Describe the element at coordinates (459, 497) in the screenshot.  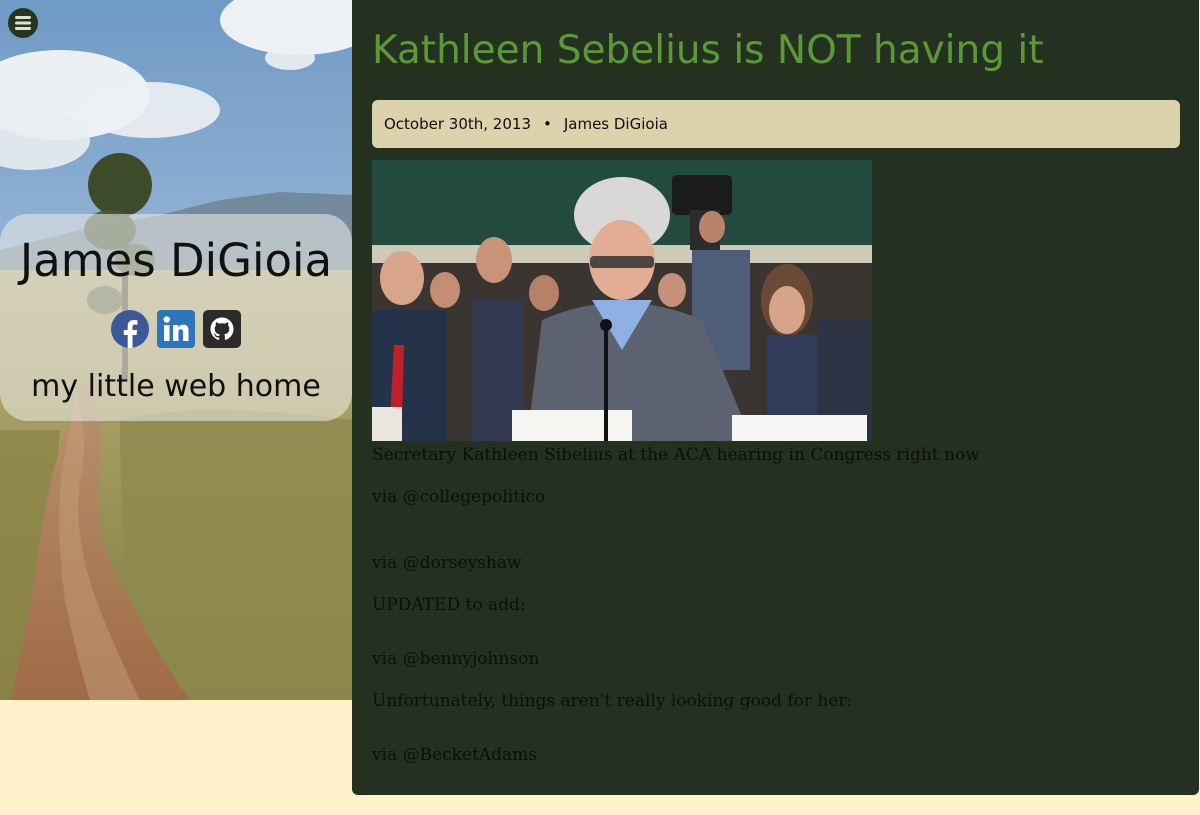
I see `via-collegepolitico: via @collegepolitico` at that location.